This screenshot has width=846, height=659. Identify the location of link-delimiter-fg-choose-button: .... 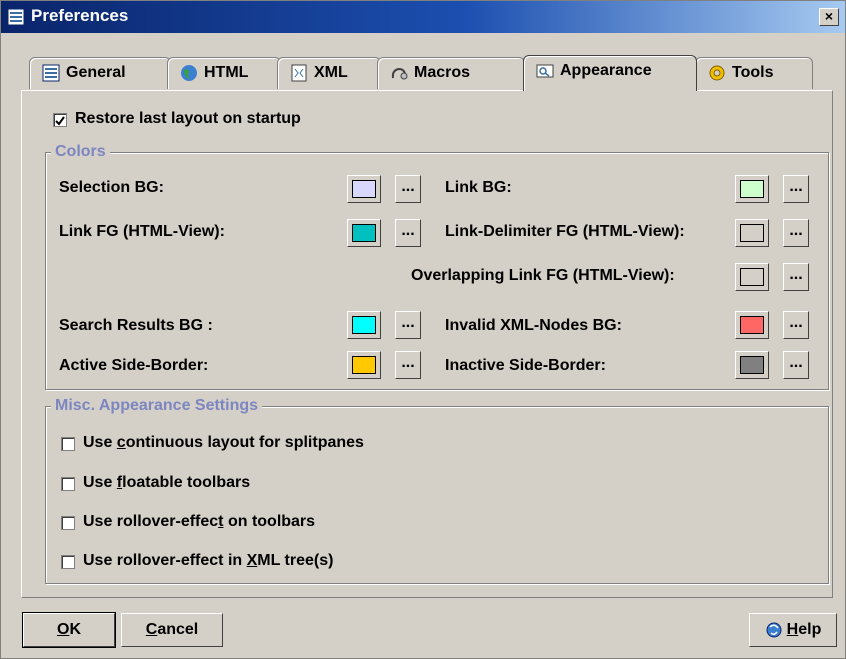
(796, 233).